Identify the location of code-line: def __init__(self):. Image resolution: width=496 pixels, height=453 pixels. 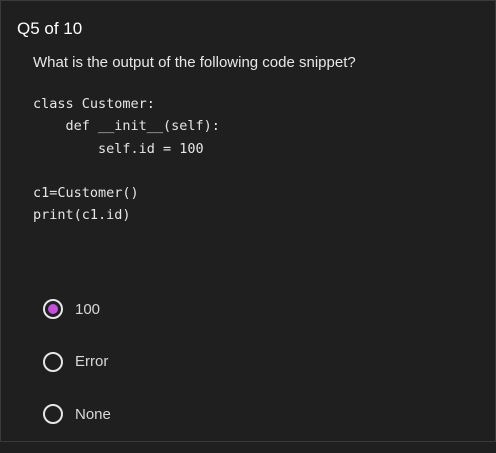
(126, 126).